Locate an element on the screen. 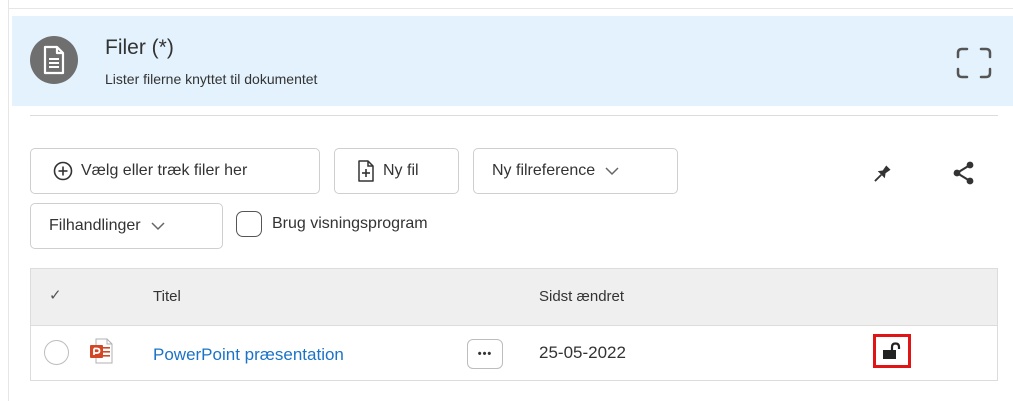 The height and width of the screenshot is (401, 1013). new-file-reference-dropdown: Ny filreference is located at coordinates (575, 171).